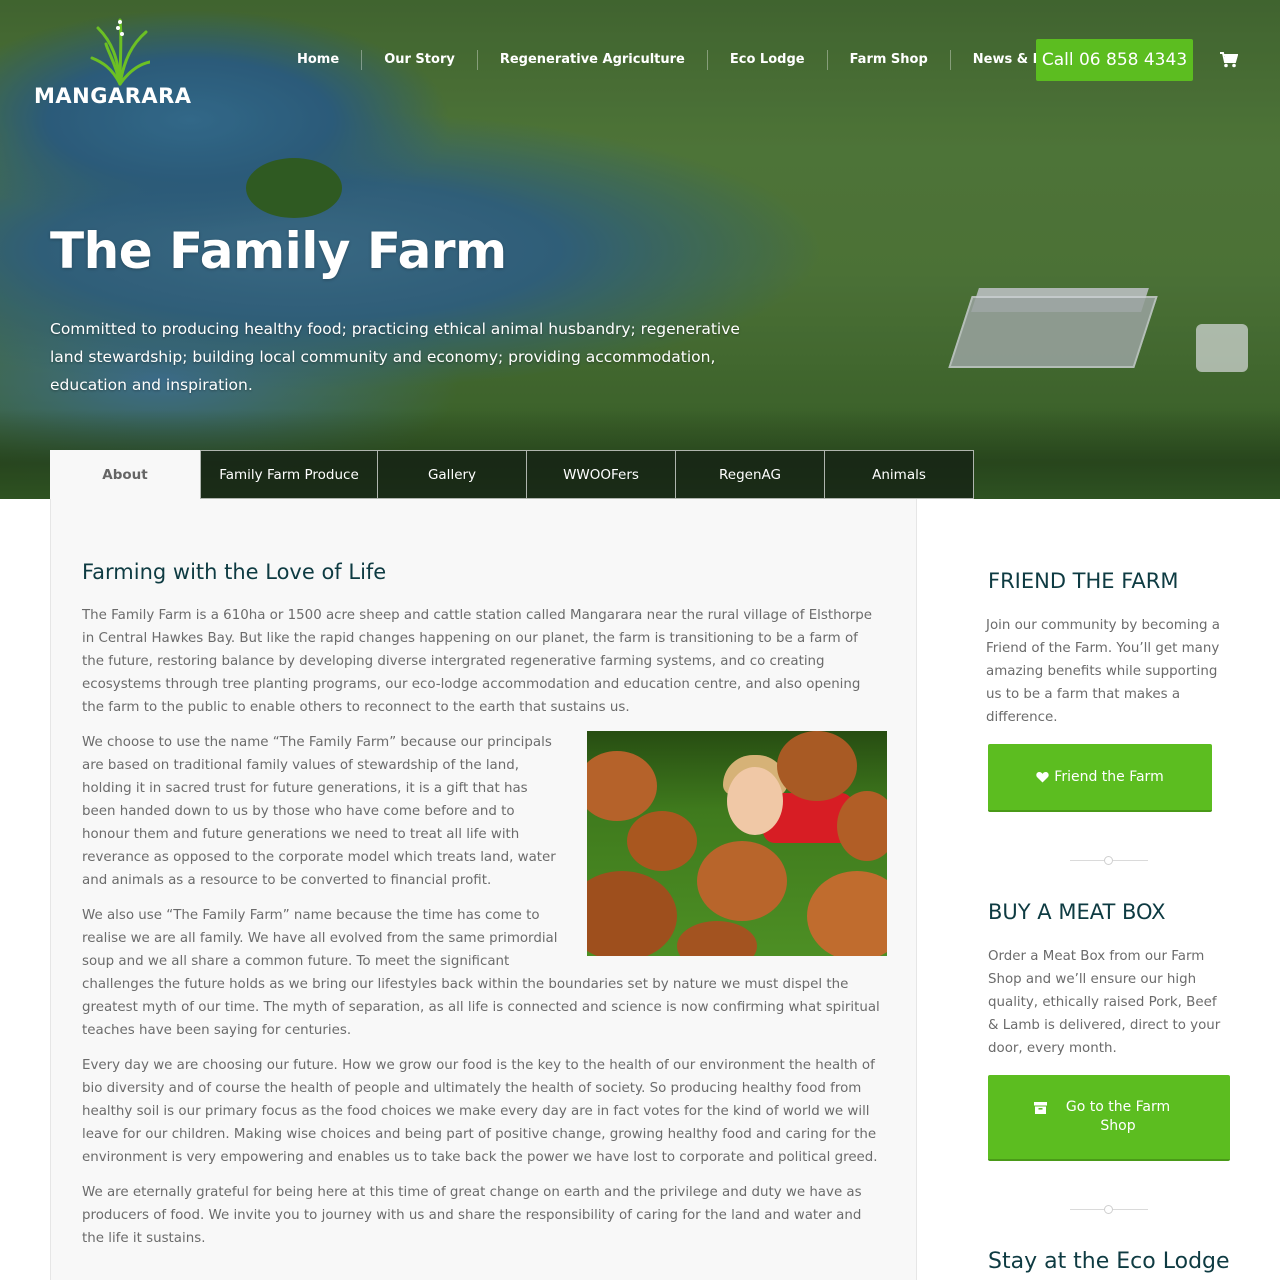  What do you see at coordinates (278, 251) in the screenshot?
I see `page-title: The Family Farm` at bounding box center [278, 251].